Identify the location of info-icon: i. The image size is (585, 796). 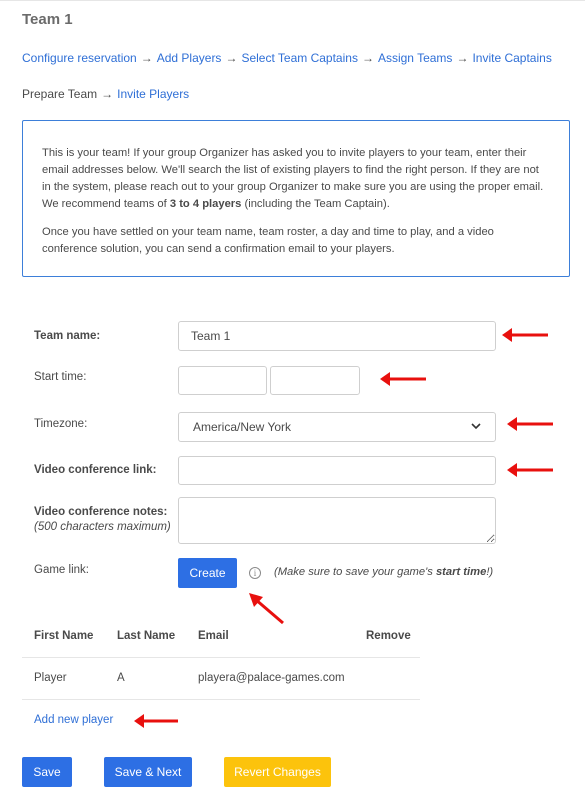
(255, 573).